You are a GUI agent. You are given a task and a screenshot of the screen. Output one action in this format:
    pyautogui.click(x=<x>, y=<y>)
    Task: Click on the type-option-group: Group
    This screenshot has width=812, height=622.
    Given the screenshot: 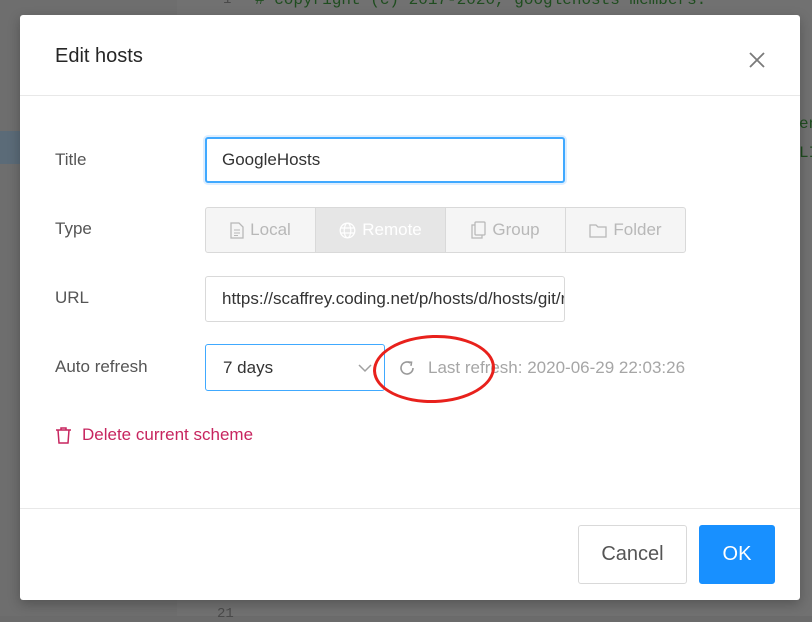 What is the action you would take?
    pyautogui.click(x=505, y=230)
    